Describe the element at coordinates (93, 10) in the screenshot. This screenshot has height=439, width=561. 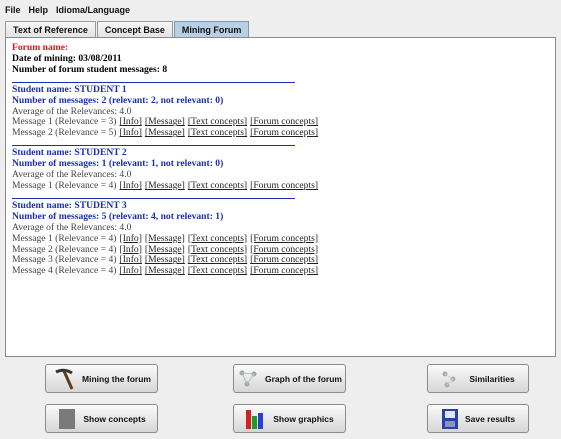
I see `menu-language: Idioma/Language` at that location.